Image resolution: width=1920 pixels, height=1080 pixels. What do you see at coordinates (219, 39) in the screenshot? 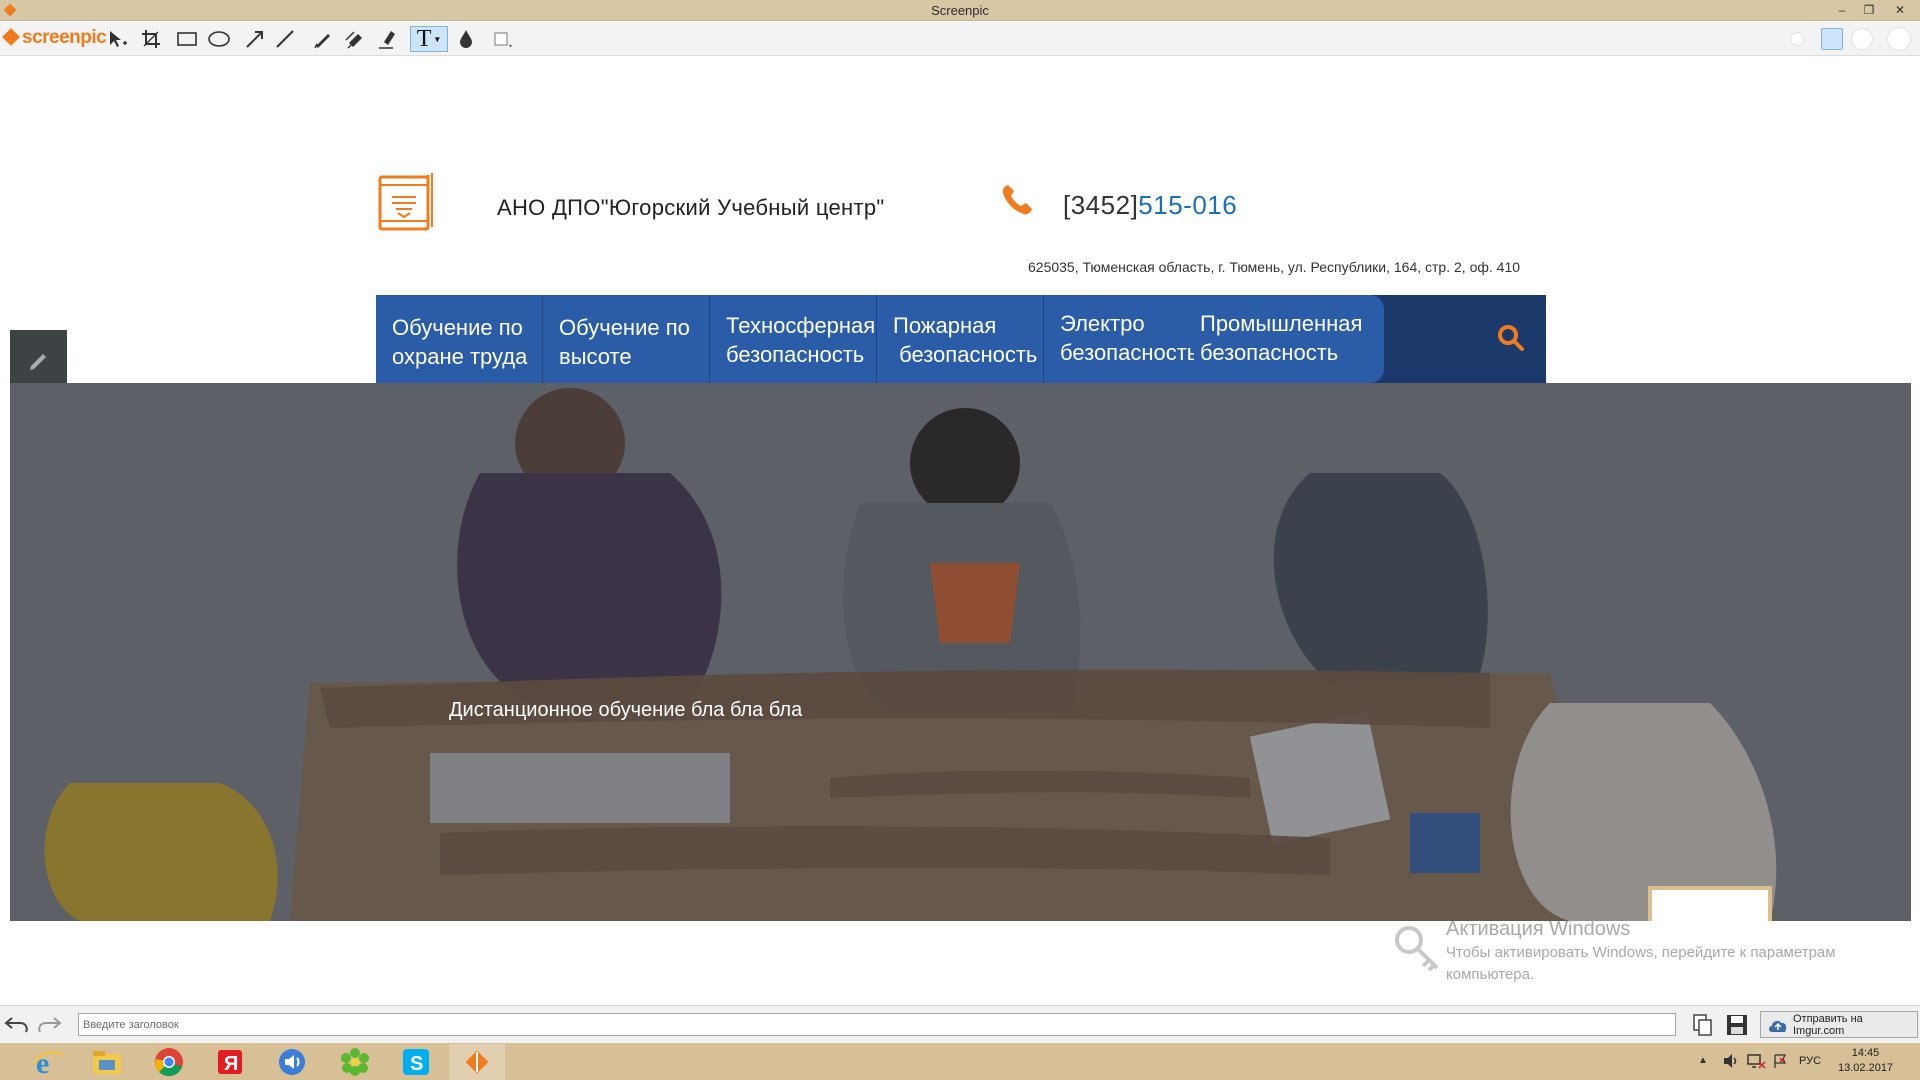
I see `ellipse-tool-icon` at bounding box center [219, 39].